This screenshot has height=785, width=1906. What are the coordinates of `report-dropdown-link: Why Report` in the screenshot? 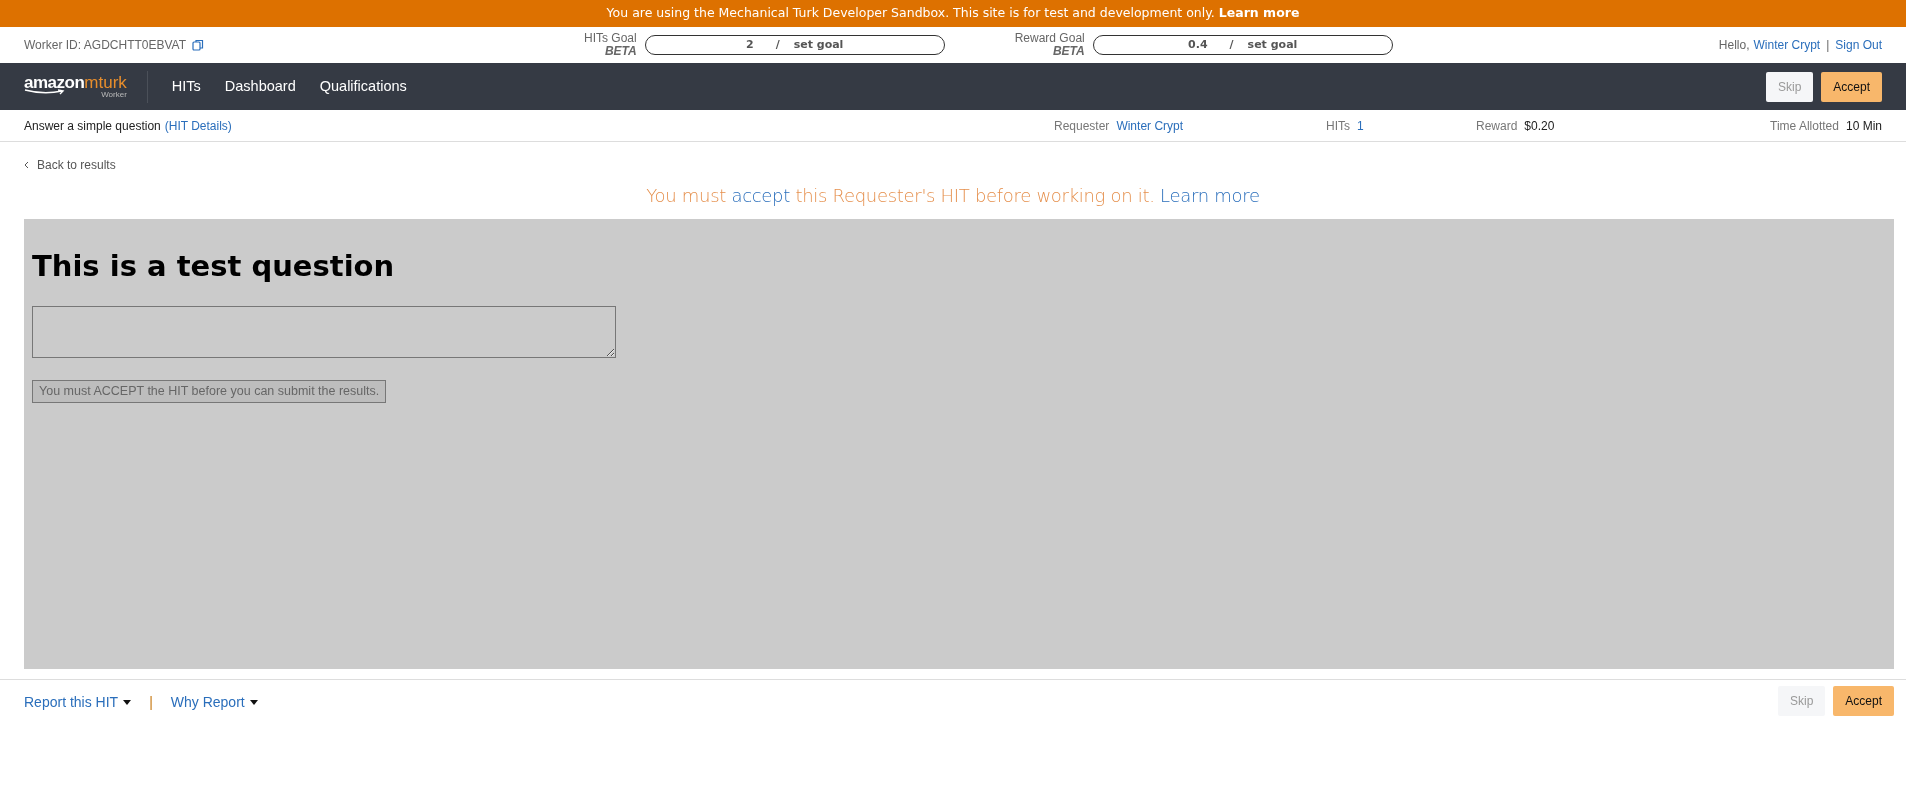 It's located at (214, 702).